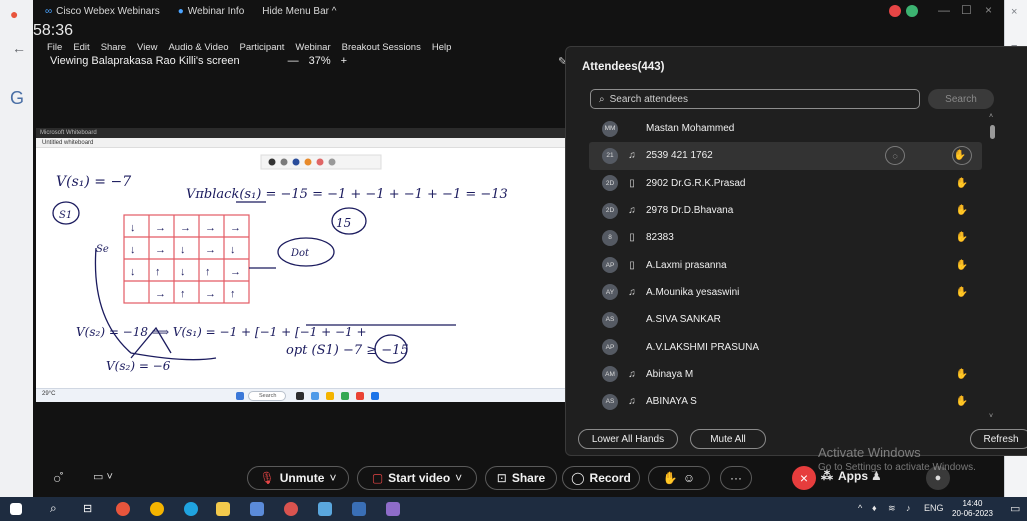 The height and width of the screenshot is (521, 1027). Describe the element at coordinates (601, 478) in the screenshot. I see `record-button: ◯ Record` at that location.